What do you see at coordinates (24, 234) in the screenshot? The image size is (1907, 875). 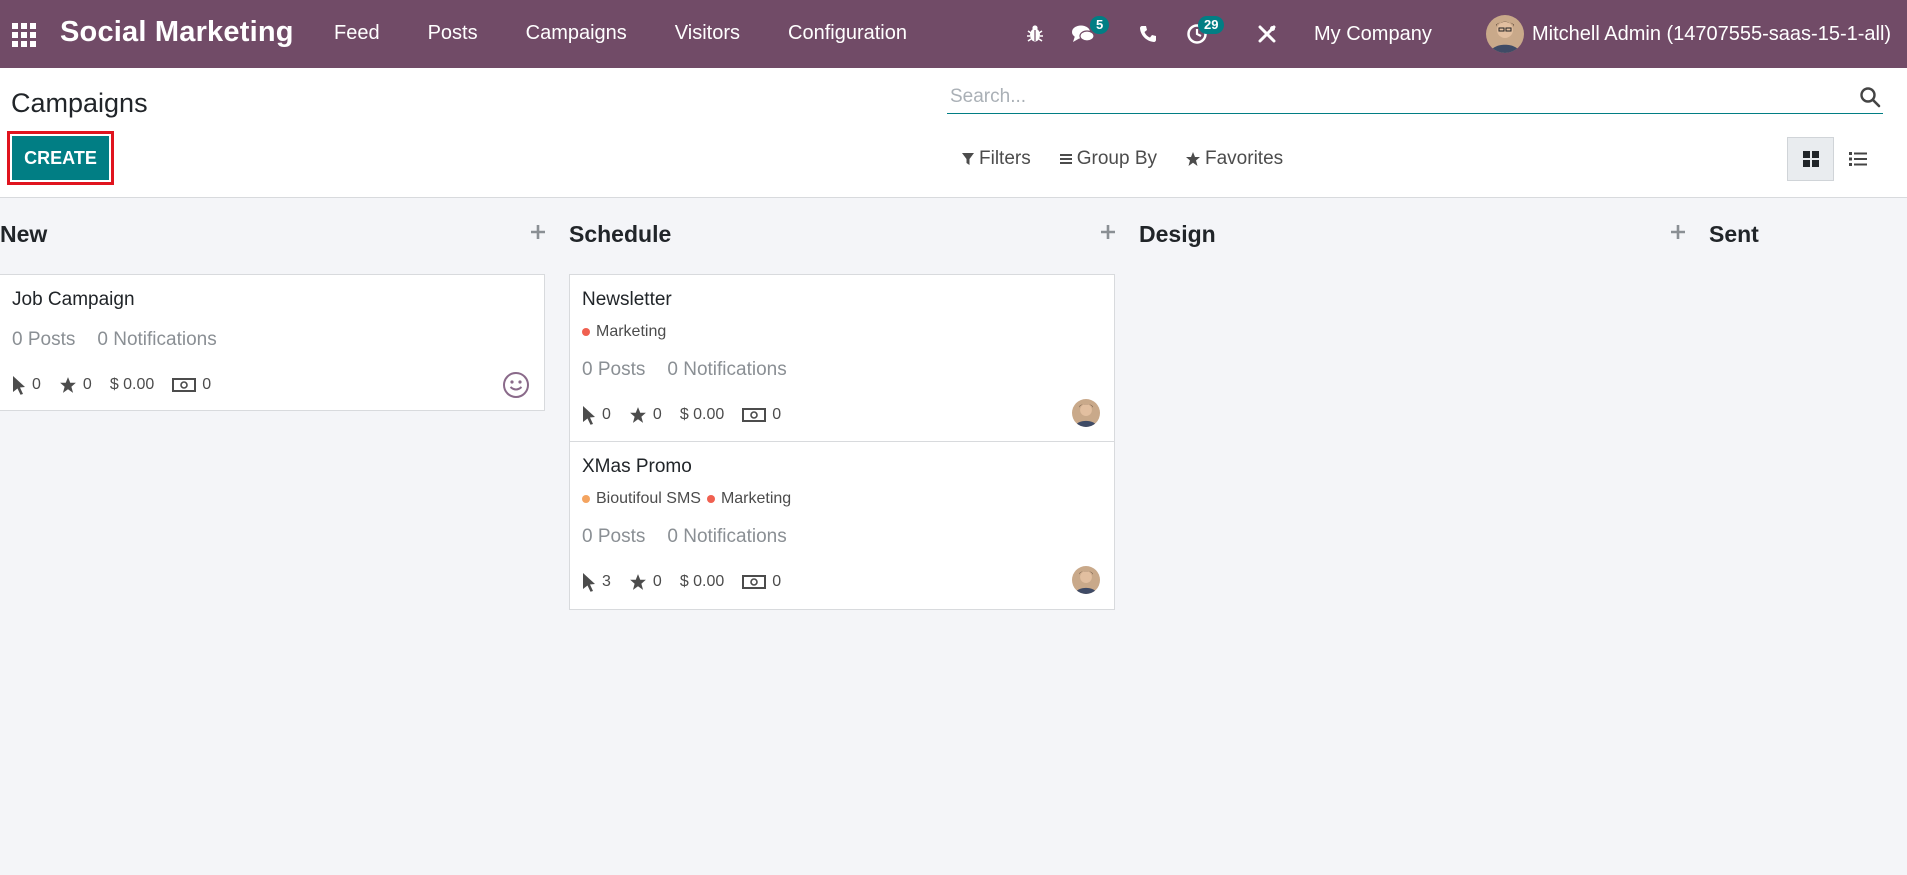 I see `column-title: New` at bounding box center [24, 234].